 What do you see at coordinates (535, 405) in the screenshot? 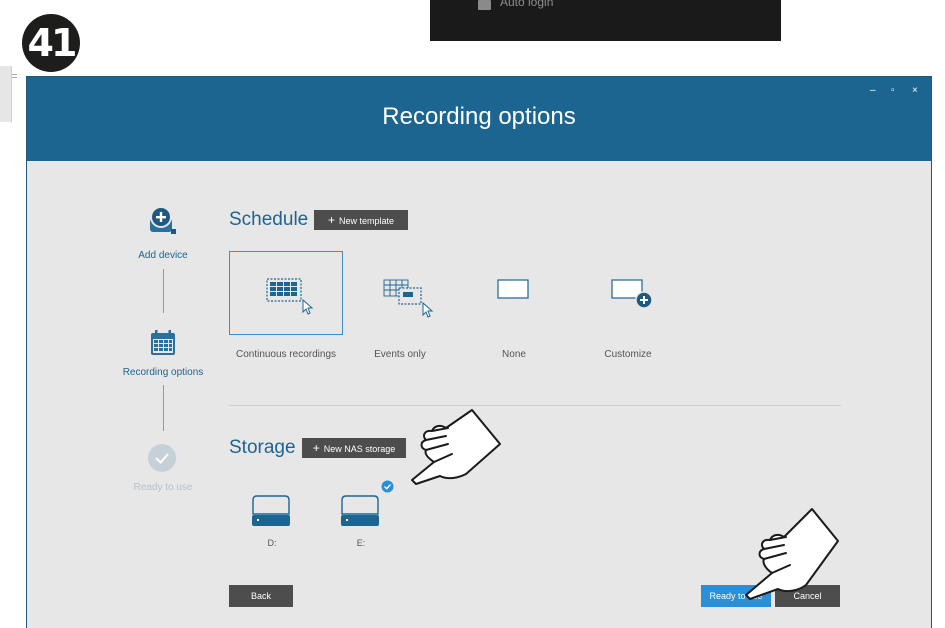
I see `section-divider` at bounding box center [535, 405].